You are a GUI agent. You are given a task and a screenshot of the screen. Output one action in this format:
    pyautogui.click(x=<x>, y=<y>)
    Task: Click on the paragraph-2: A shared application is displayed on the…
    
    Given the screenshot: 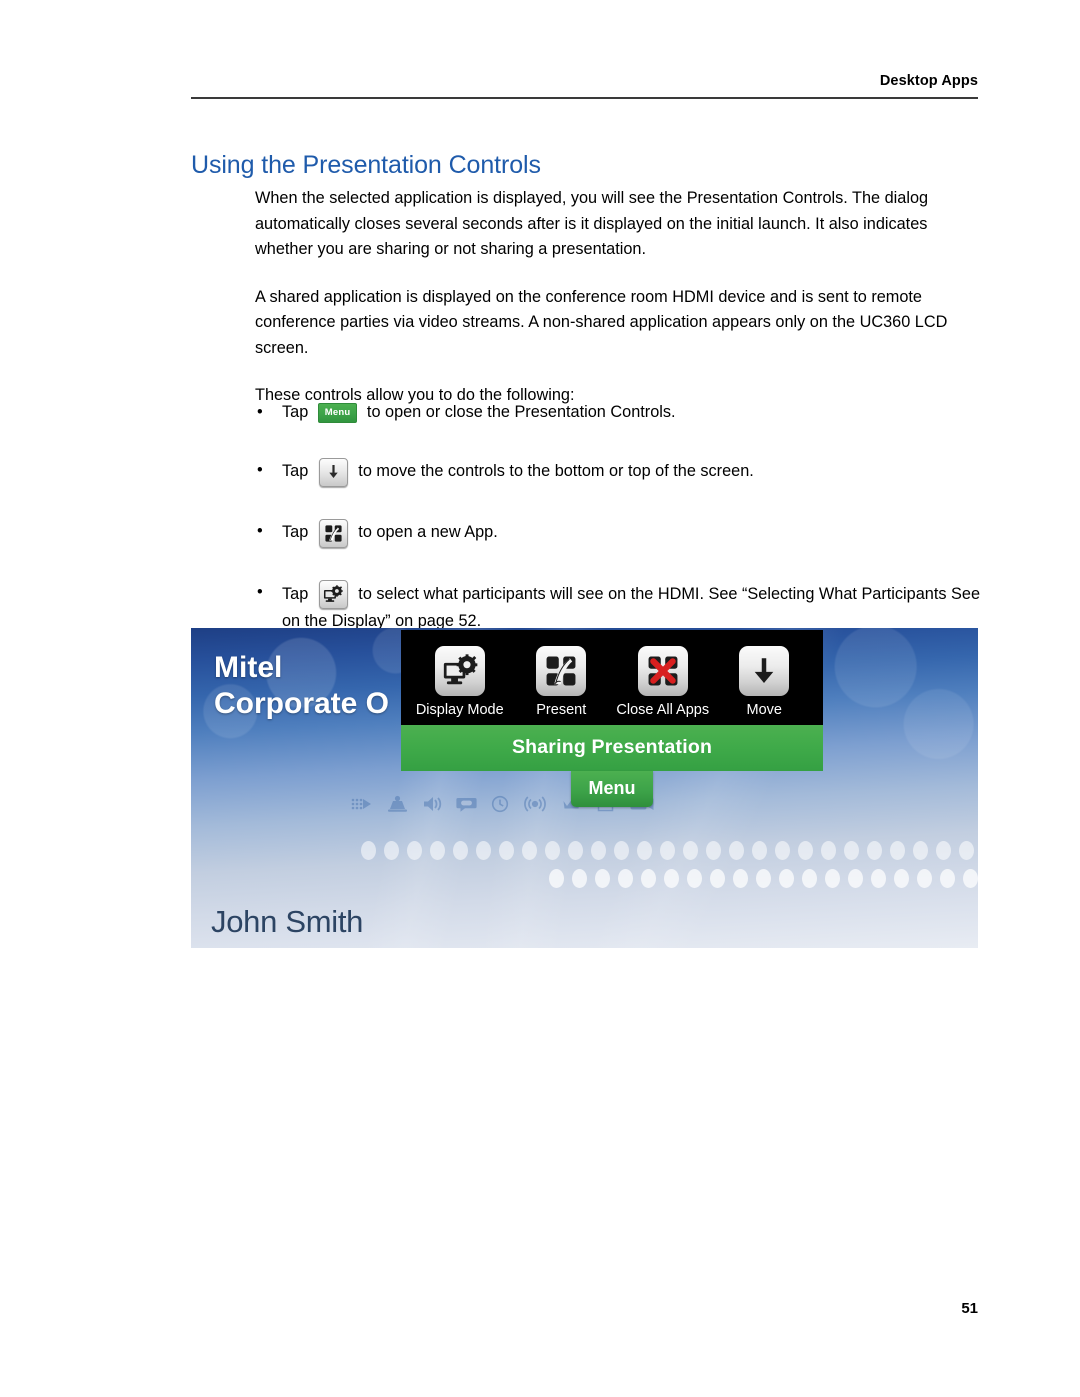 What is the action you would take?
    pyautogui.click(x=601, y=322)
    